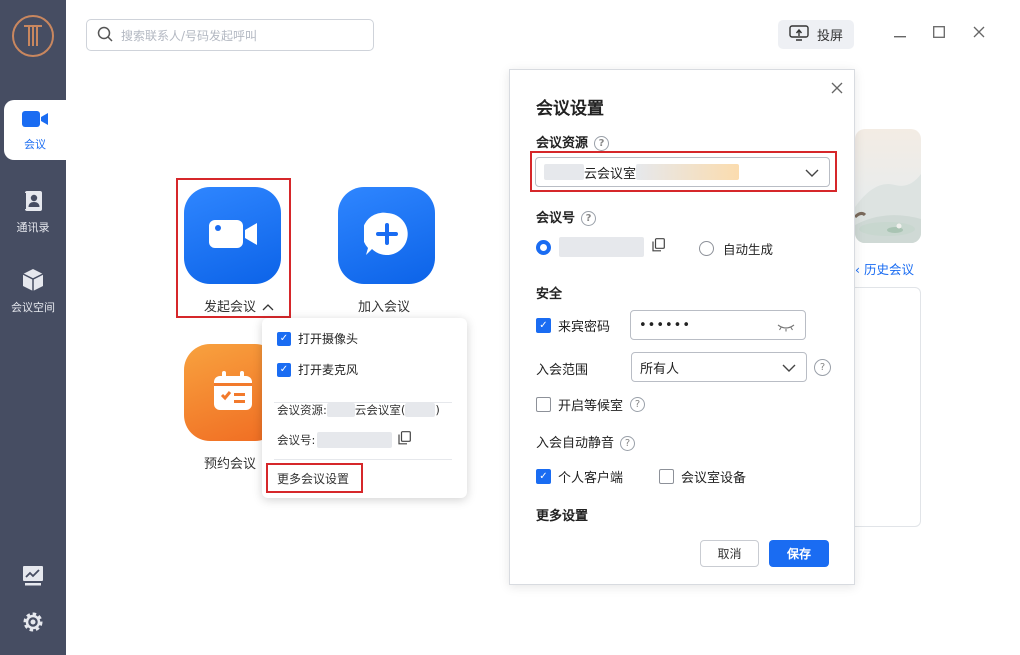 The width and height of the screenshot is (1020, 655). Describe the element at coordinates (189, 35) in the screenshot. I see `search-placeholder: 搜索联系人/号码发起呼叫` at that location.